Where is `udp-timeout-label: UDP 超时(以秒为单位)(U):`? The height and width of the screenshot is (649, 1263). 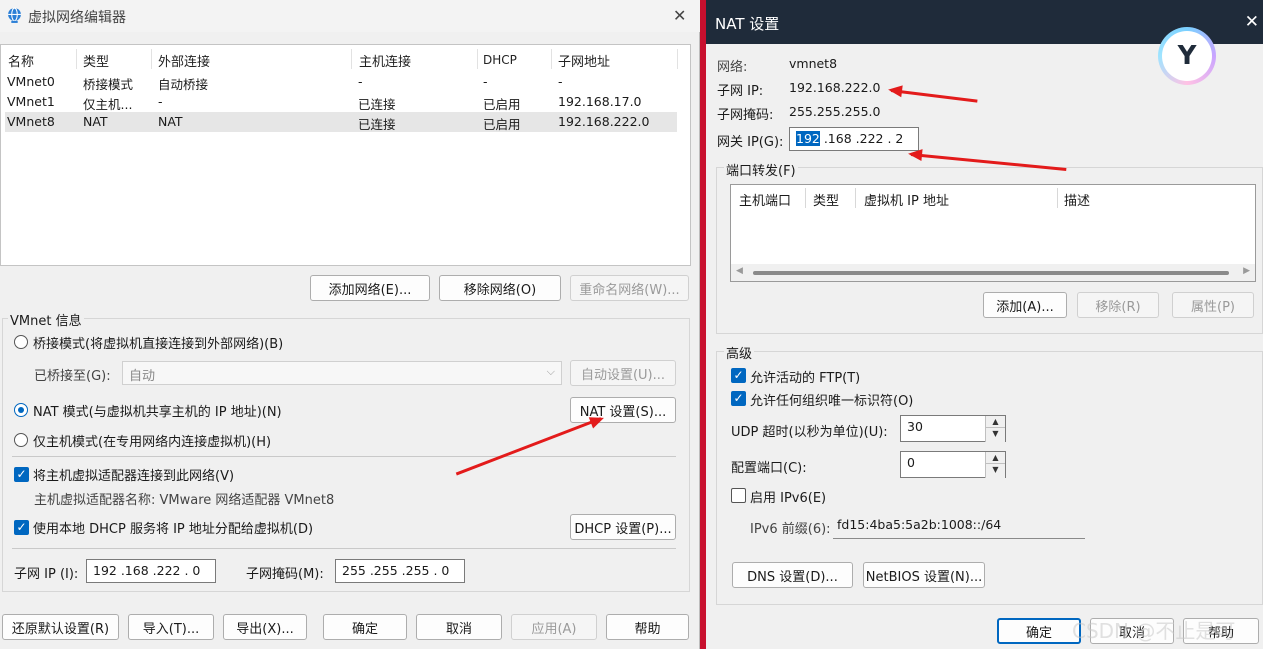
udp-timeout-label: UDP 超时(以秒为单位)(U): is located at coordinates (809, 432).